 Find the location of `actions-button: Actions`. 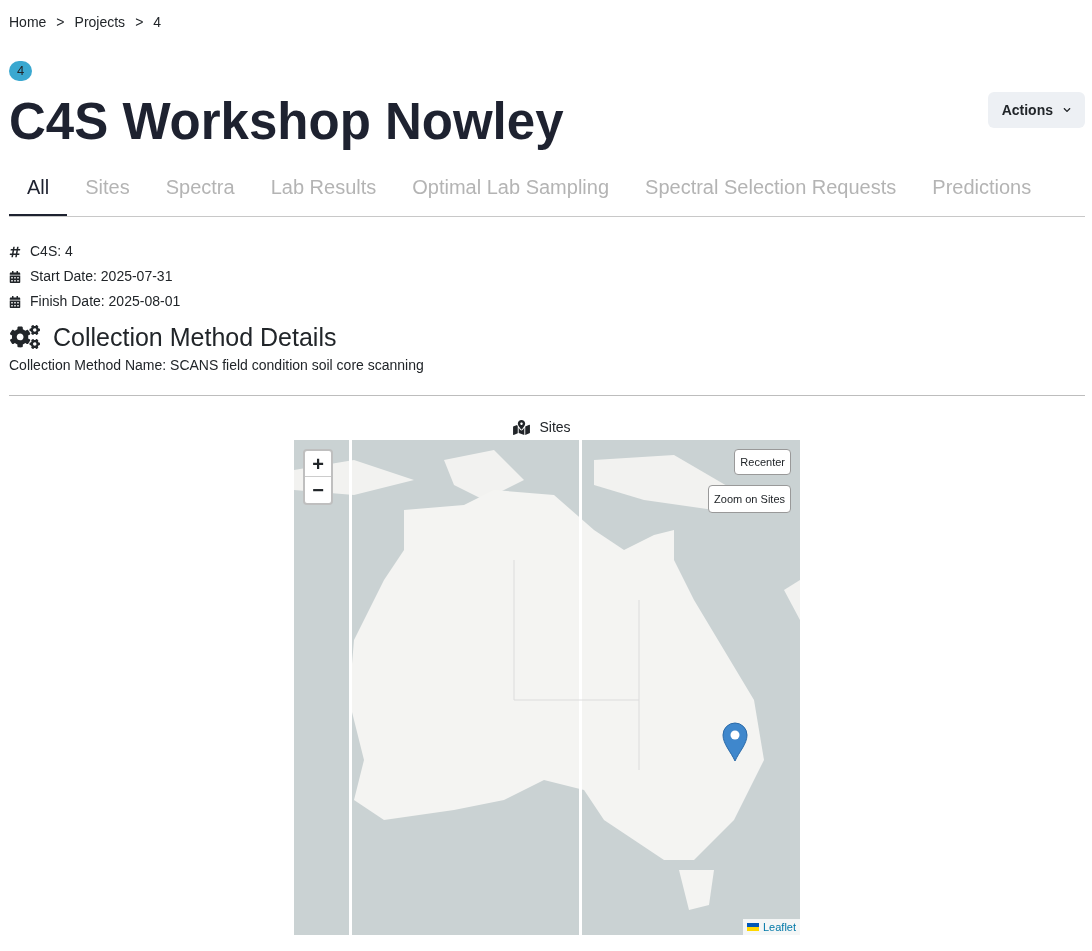

actions-button: Actions is located at coordinates (1036, 110).